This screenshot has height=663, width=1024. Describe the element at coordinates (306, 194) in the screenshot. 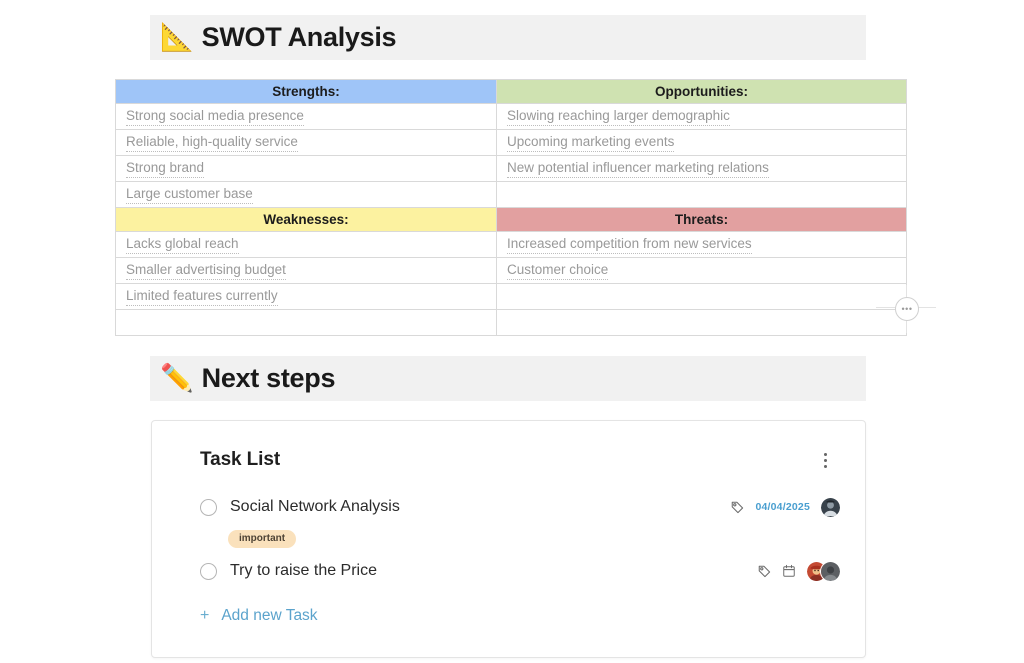

I see `swot-cell-strength-4: Large customer base` at that location.